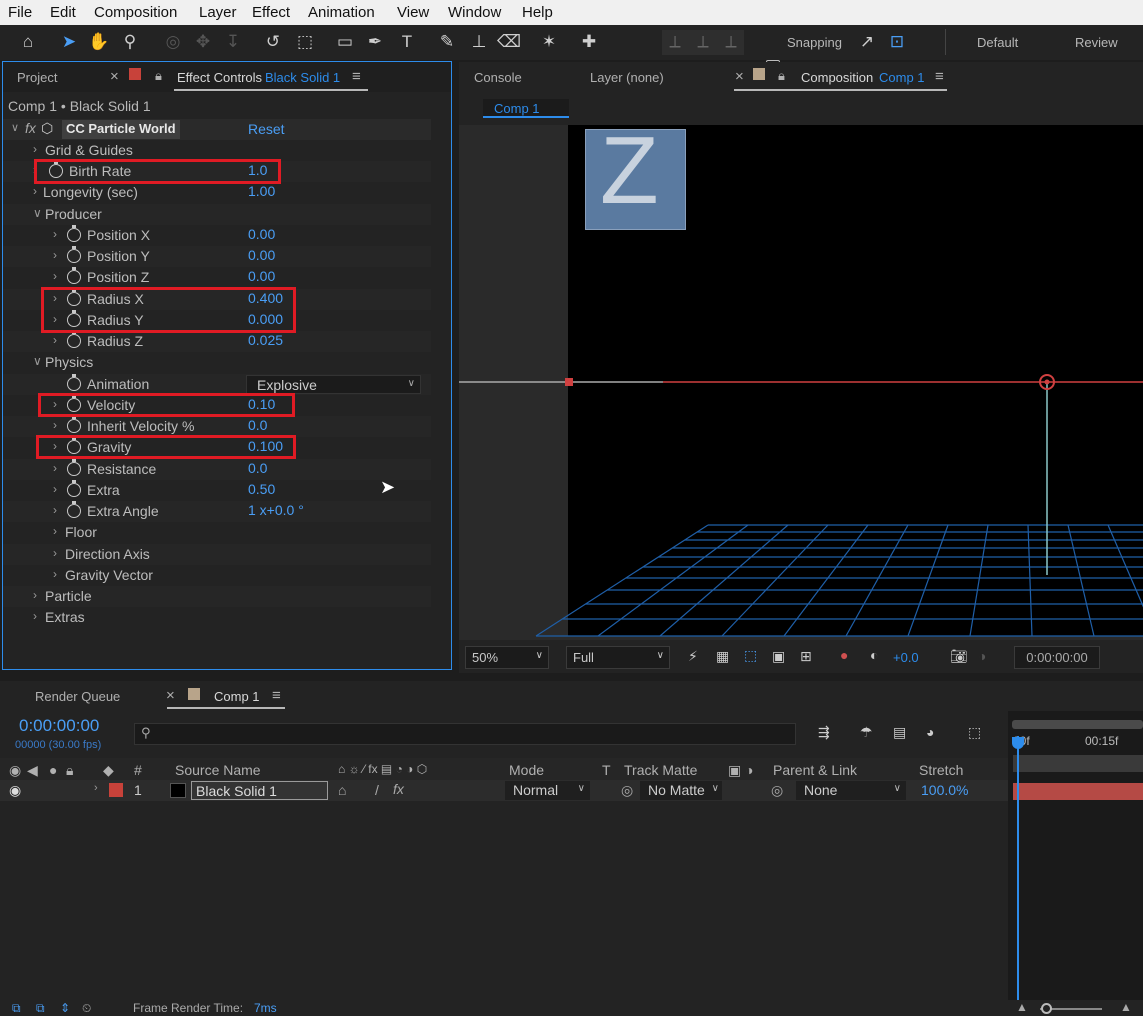 The height and width of the screenshot is (1016, 1143). Describe the element at coordinates (217, 469) in the screenshot. I see `effect-row-15: › Resistance 0.0` at that location.